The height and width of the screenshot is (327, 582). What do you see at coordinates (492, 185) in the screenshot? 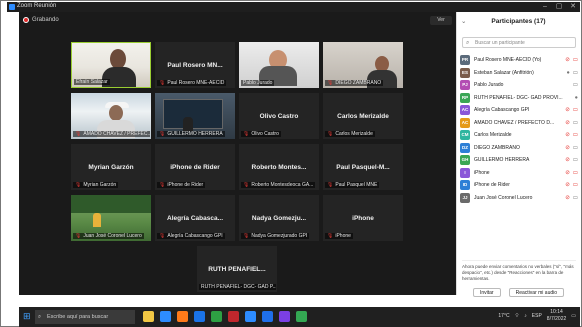
I see `participant-name: iPhone de Rider` at bounding box center [492, 185].